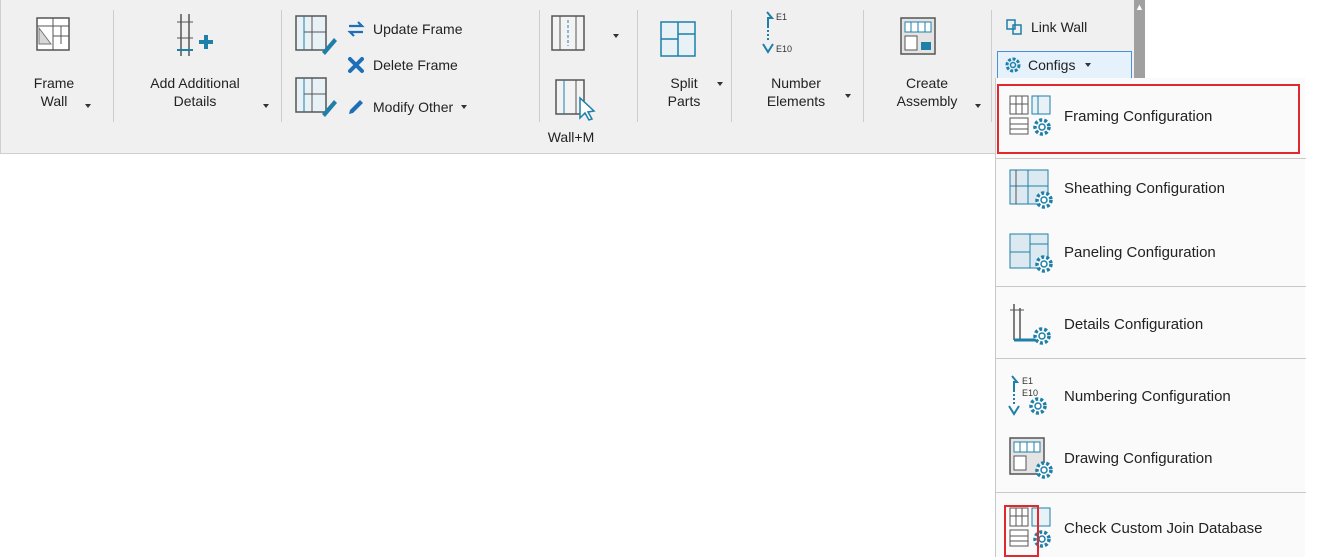 The width and height of the screenshot is (1317, 557). I want to click on details-config-icon, so click(1032, 324).